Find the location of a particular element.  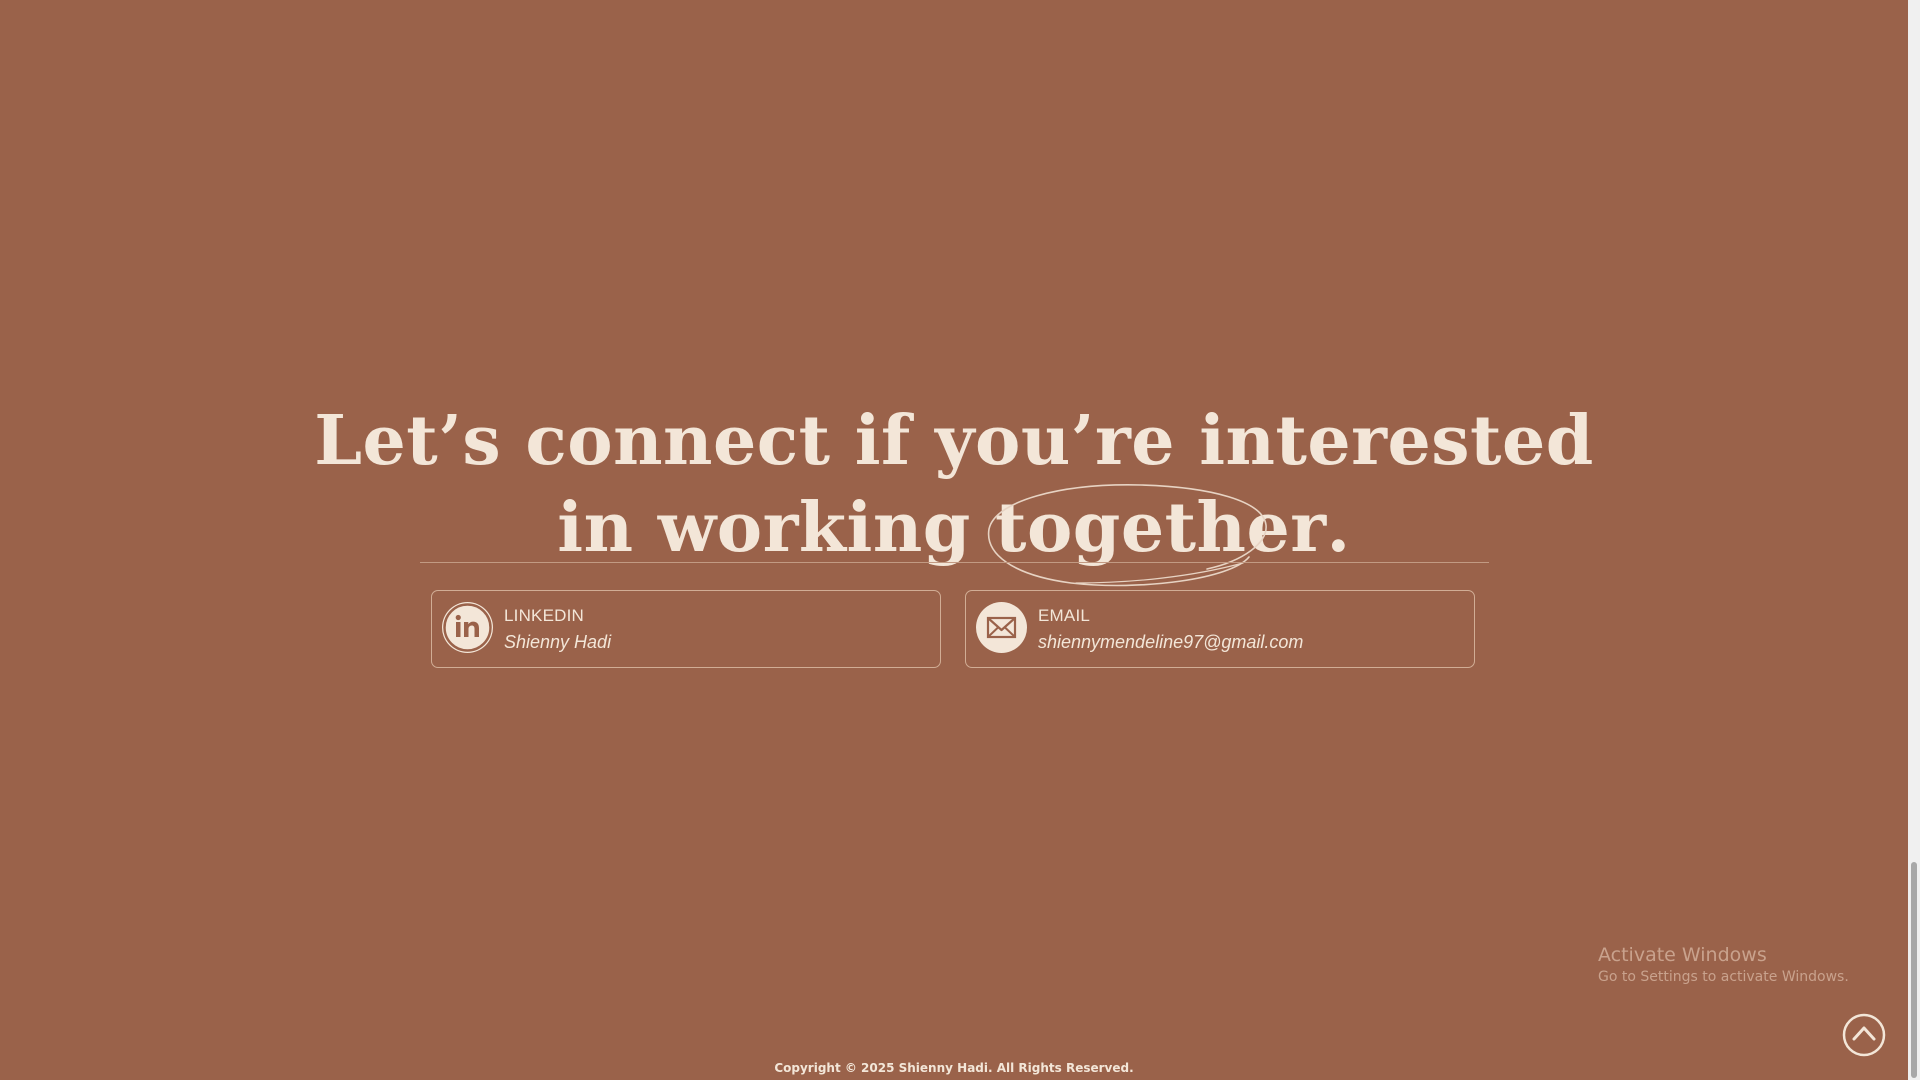

email-value: shiennymendeline97@gmail.com is located at coordinates (1170, 642).